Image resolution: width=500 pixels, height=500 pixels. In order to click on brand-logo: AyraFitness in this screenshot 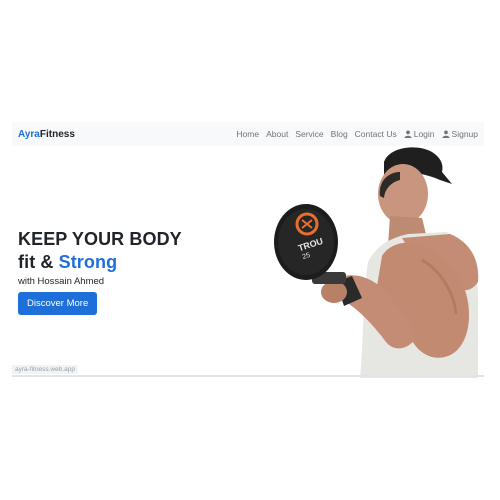, I will do `click(46, 134)`.